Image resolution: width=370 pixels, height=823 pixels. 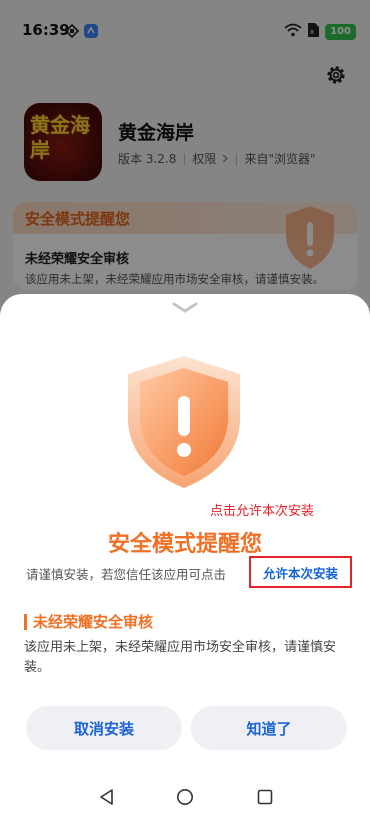 What do you see at coordinates (269, 728) in the screenshot?
I see `got-it-button: 知道了` at bounding box center [269, 728].